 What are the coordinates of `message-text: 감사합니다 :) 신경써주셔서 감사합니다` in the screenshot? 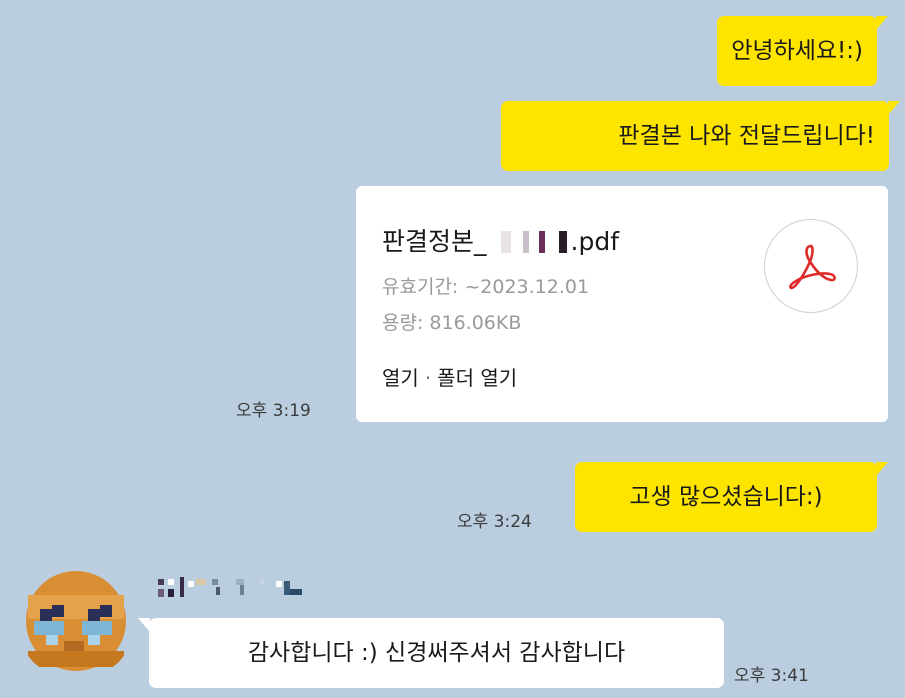 It's located at (436, 653).